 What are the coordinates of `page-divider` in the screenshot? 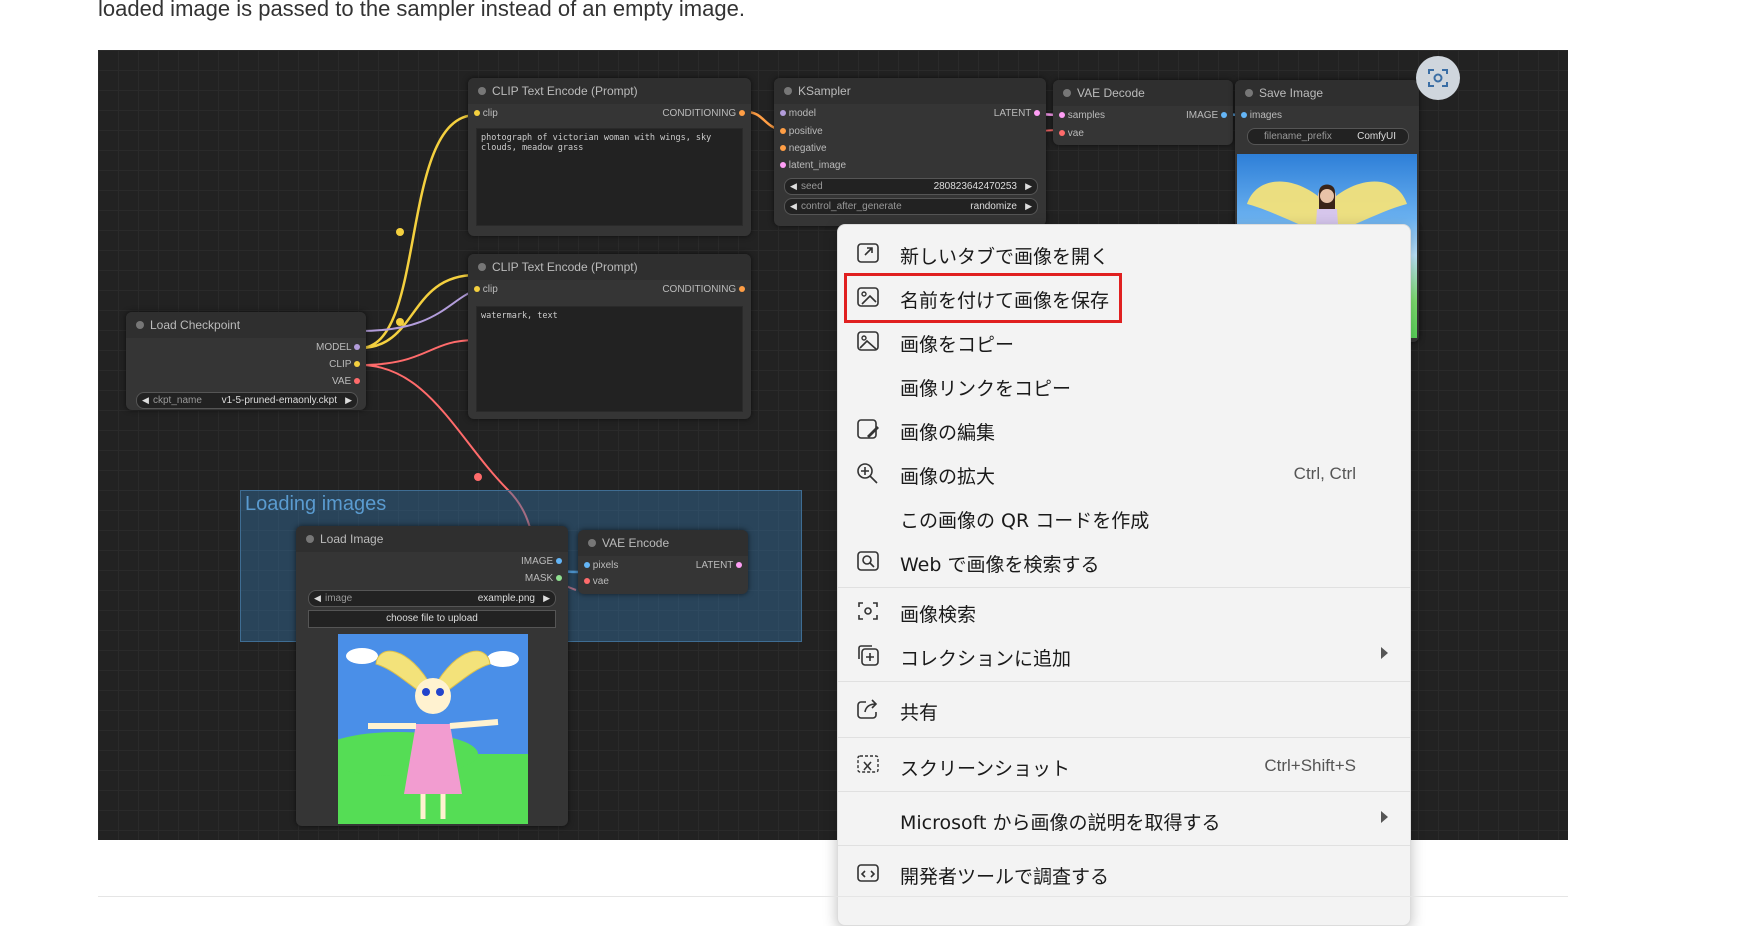 It's located at (833, 896).